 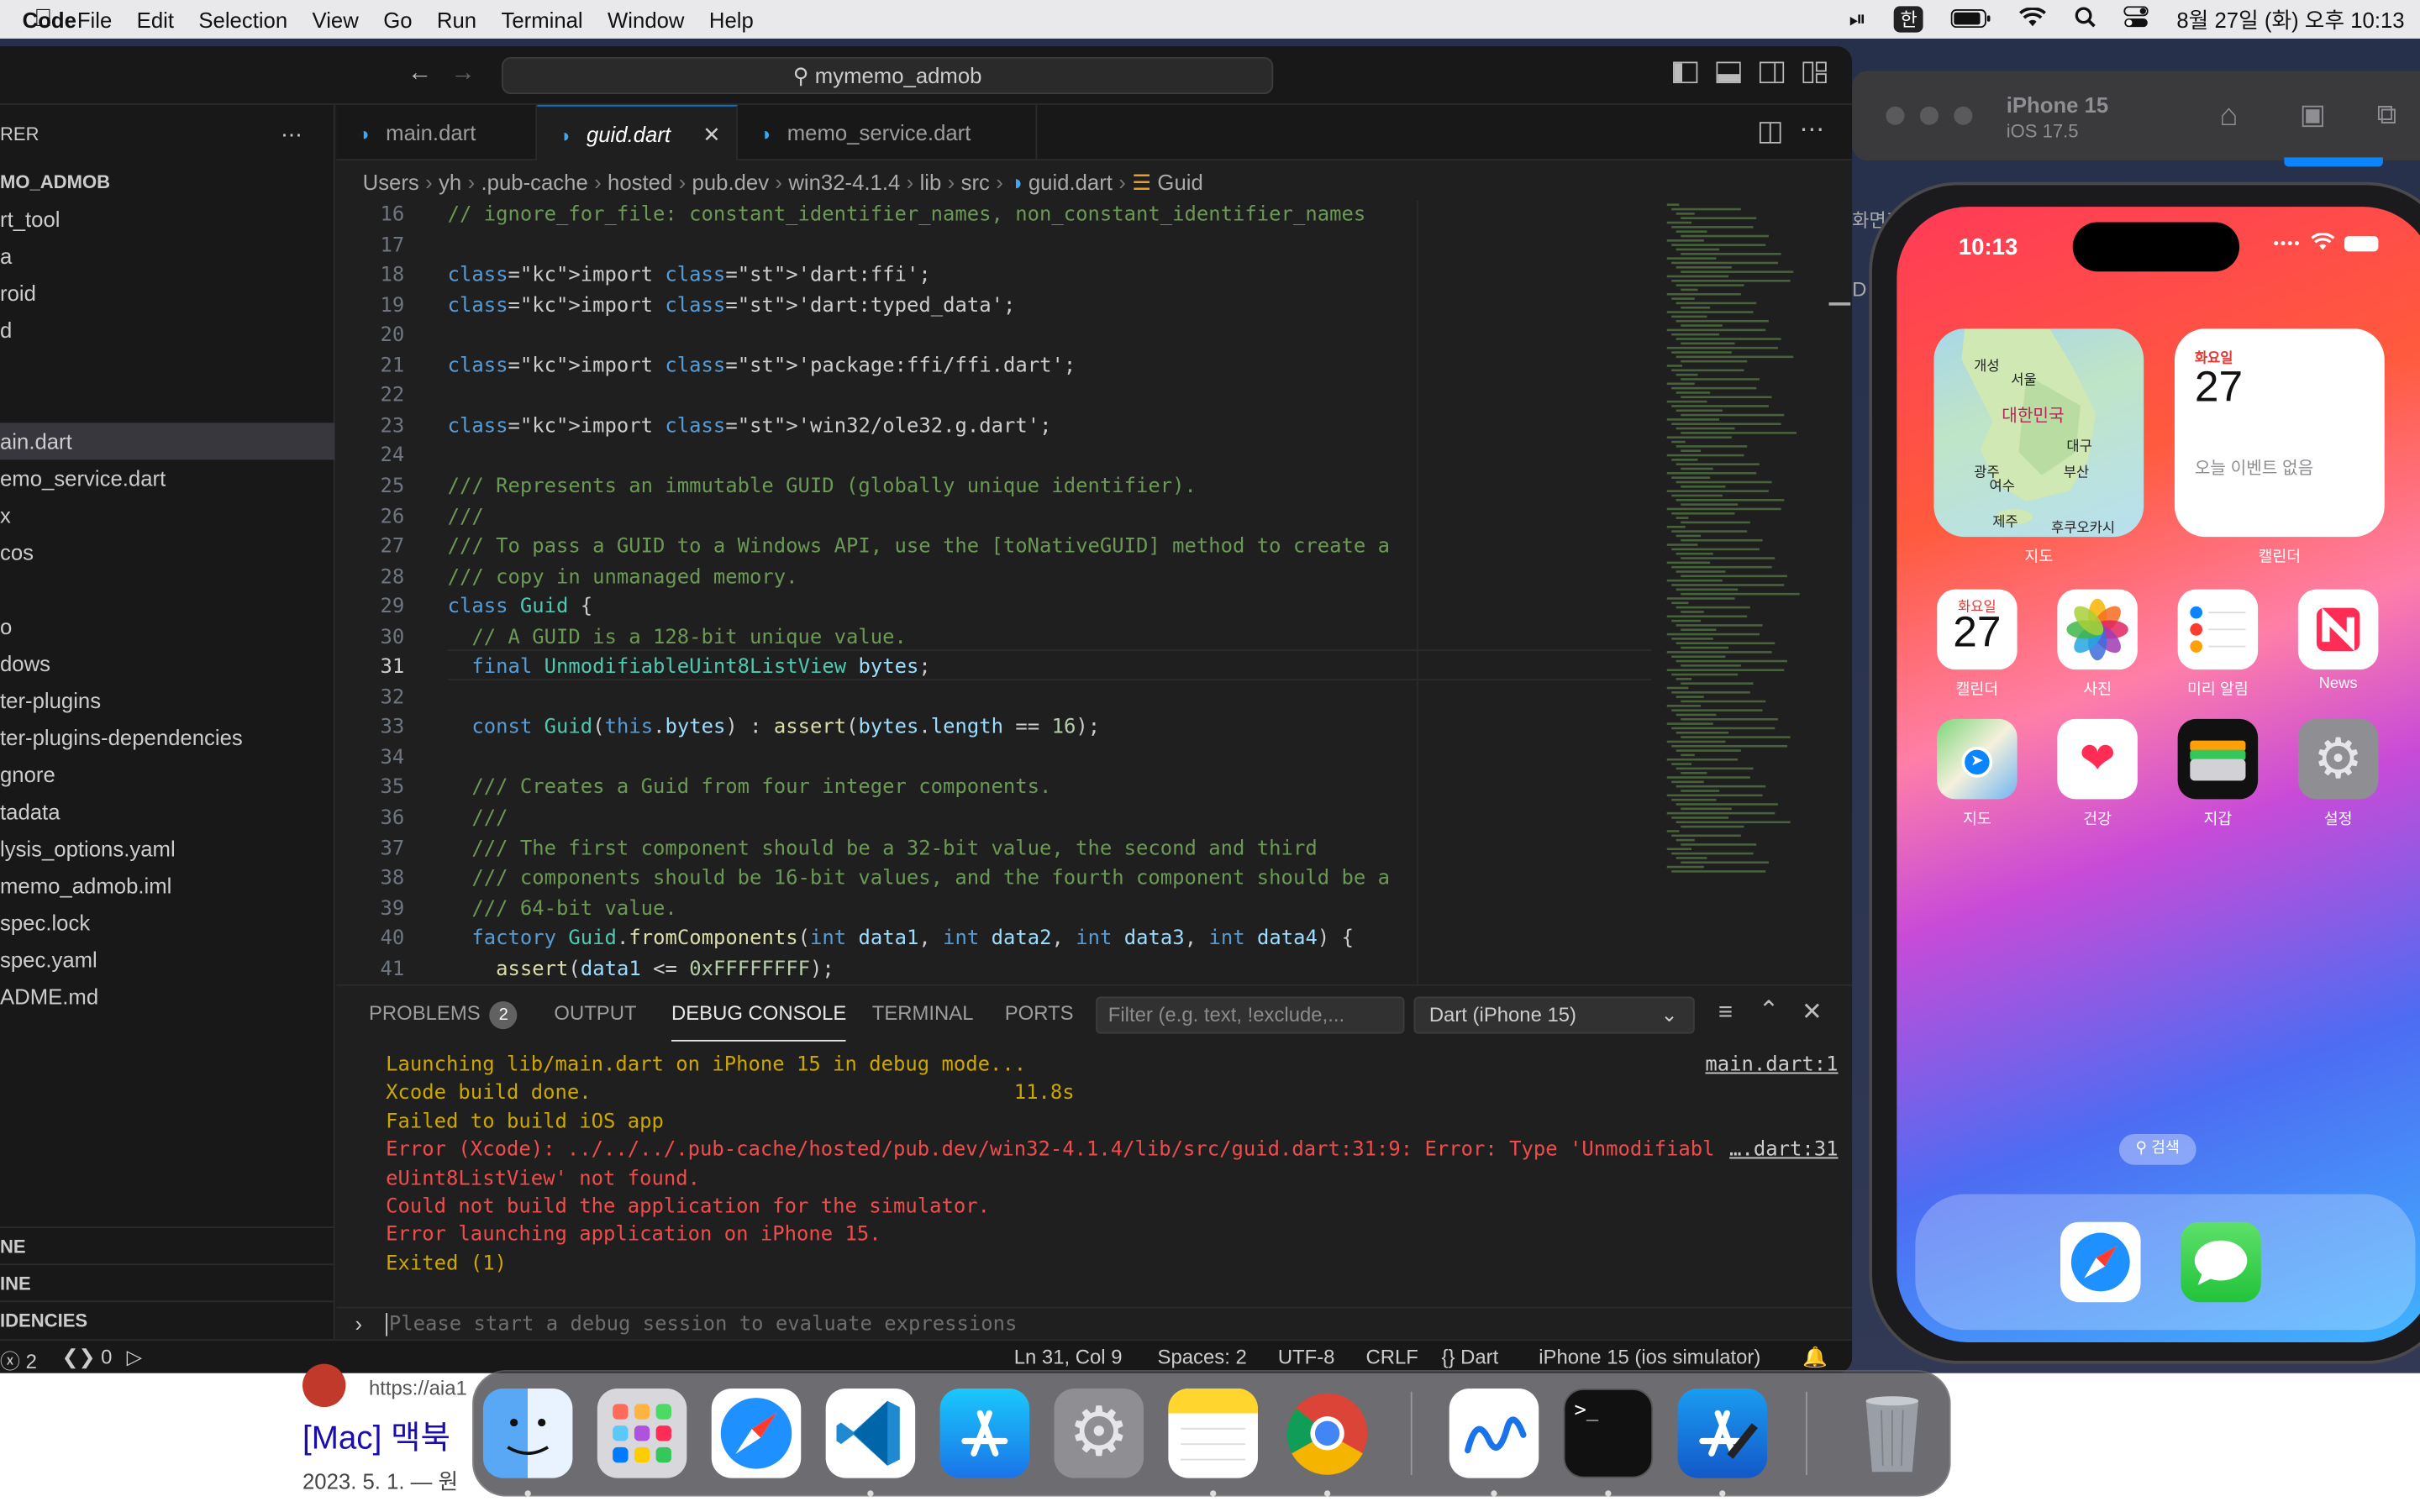 I want to click on explorer-item: cos, so click(x=167, y=552).